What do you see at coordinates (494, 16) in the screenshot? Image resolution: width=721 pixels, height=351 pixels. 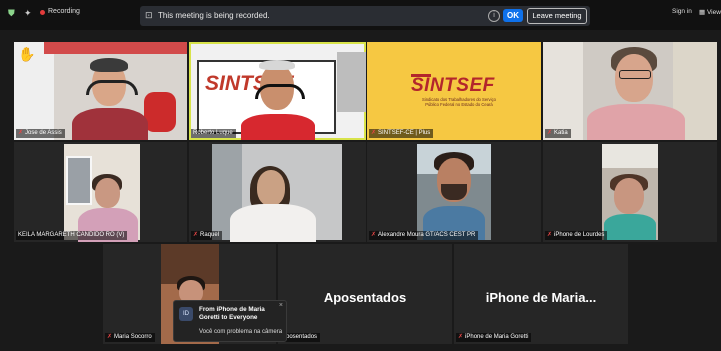 I see `info-icon: i` at bounding box center [494, 16].